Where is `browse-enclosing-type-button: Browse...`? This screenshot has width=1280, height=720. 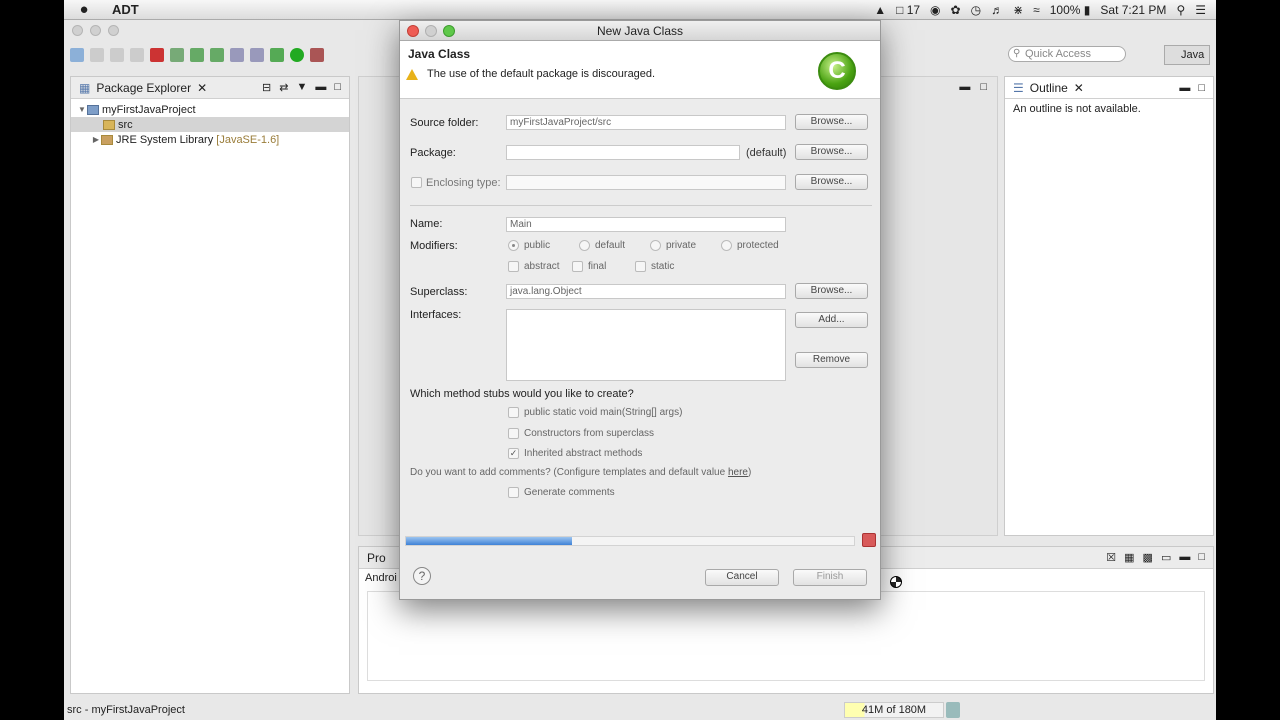 browse-enclosing-type-button: Browse... is located at coordinates (831, 182).